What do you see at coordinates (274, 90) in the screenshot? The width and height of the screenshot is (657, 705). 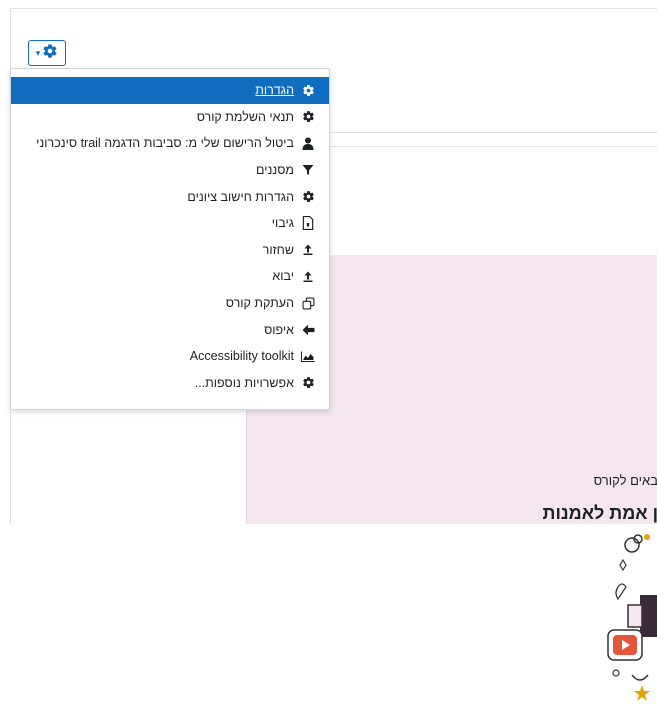 I see `menu-item-label: הגדרות` at bounding box center [274, 90].